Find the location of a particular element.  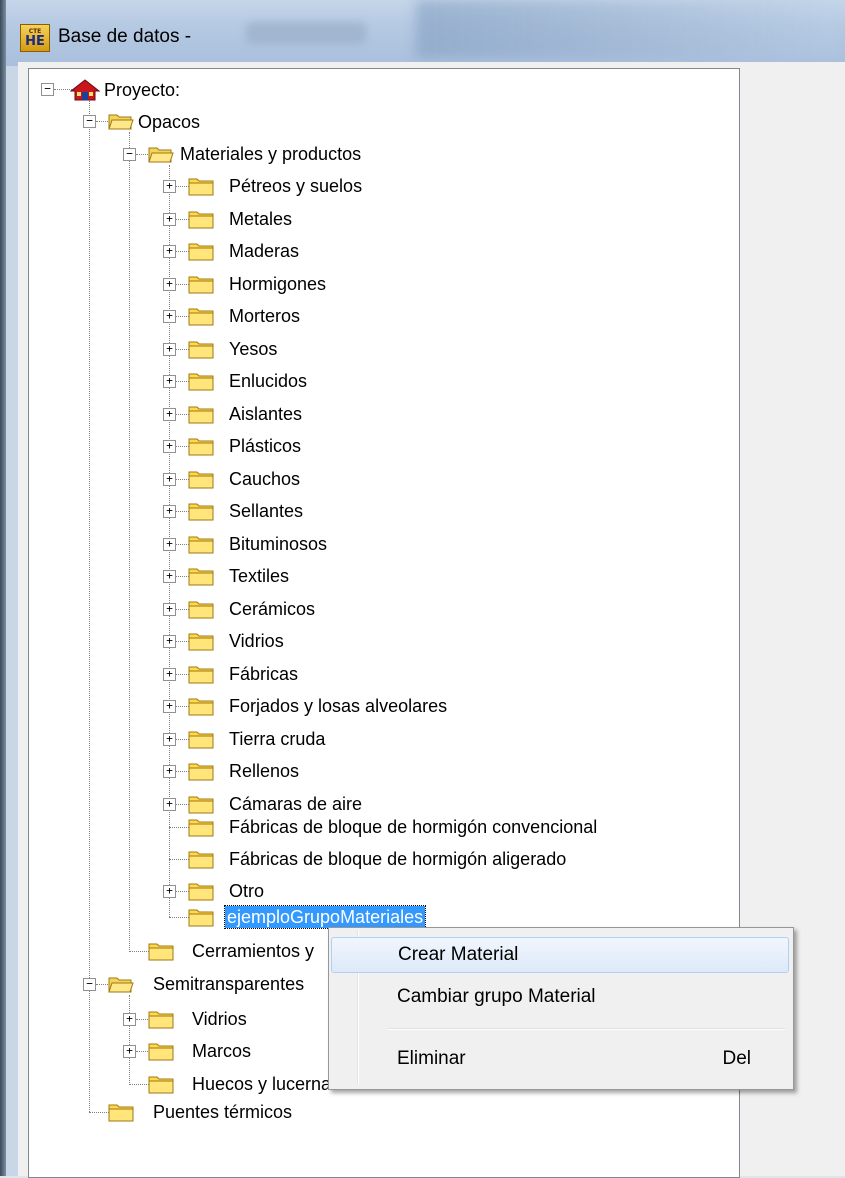

tree-item-material-group: Morteros is located at coordinates (264, 316).